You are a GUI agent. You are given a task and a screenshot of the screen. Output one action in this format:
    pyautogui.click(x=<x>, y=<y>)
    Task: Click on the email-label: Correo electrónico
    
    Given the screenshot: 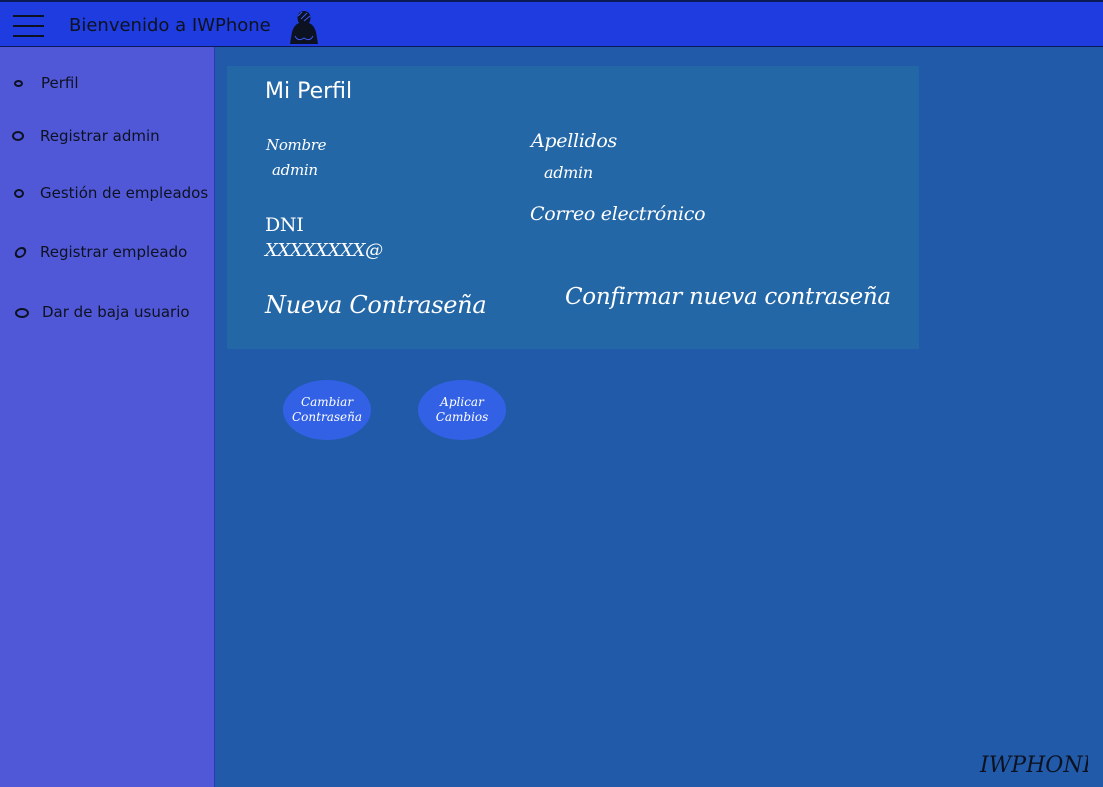 What is the action you would take?
    pyautogui.click(x=618, y=214)
    